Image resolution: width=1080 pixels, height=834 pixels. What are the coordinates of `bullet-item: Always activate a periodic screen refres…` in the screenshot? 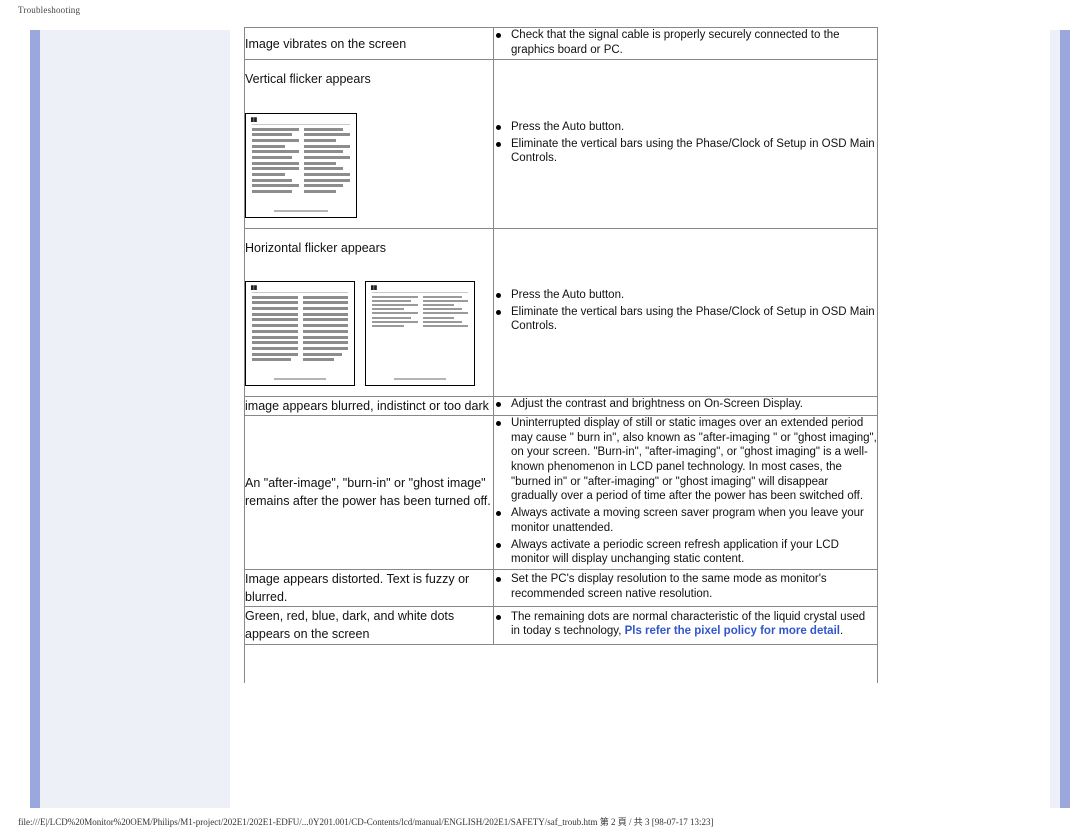 It's located at (685, 552).